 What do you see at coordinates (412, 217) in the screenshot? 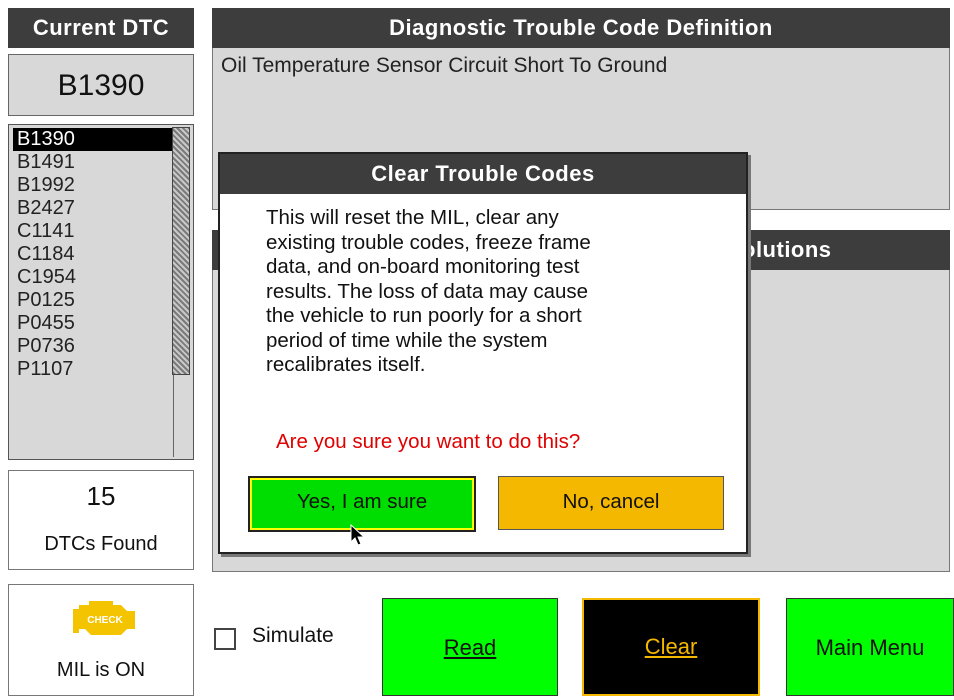
I see `dialog-message-line: This will reset the MIL, clear any` at bounding box center [412, 217].